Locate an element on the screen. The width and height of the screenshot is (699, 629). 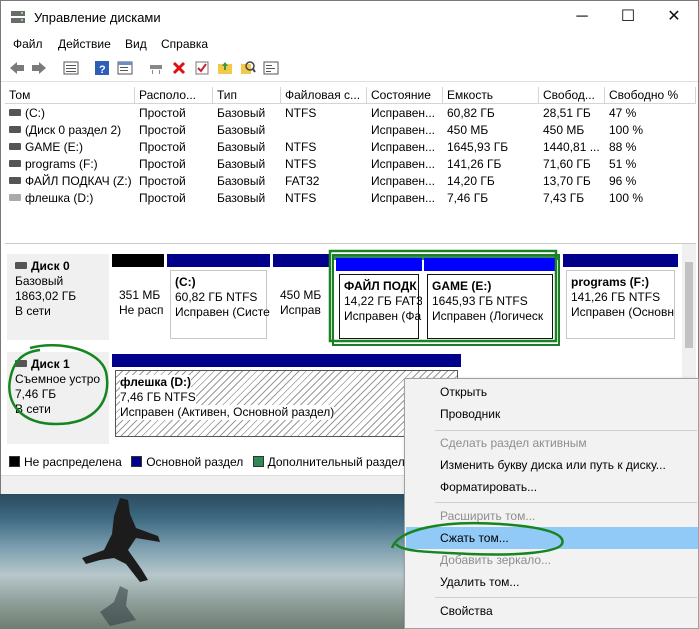
column-header-capacity: Емкость is located at coordinates (491, 95).